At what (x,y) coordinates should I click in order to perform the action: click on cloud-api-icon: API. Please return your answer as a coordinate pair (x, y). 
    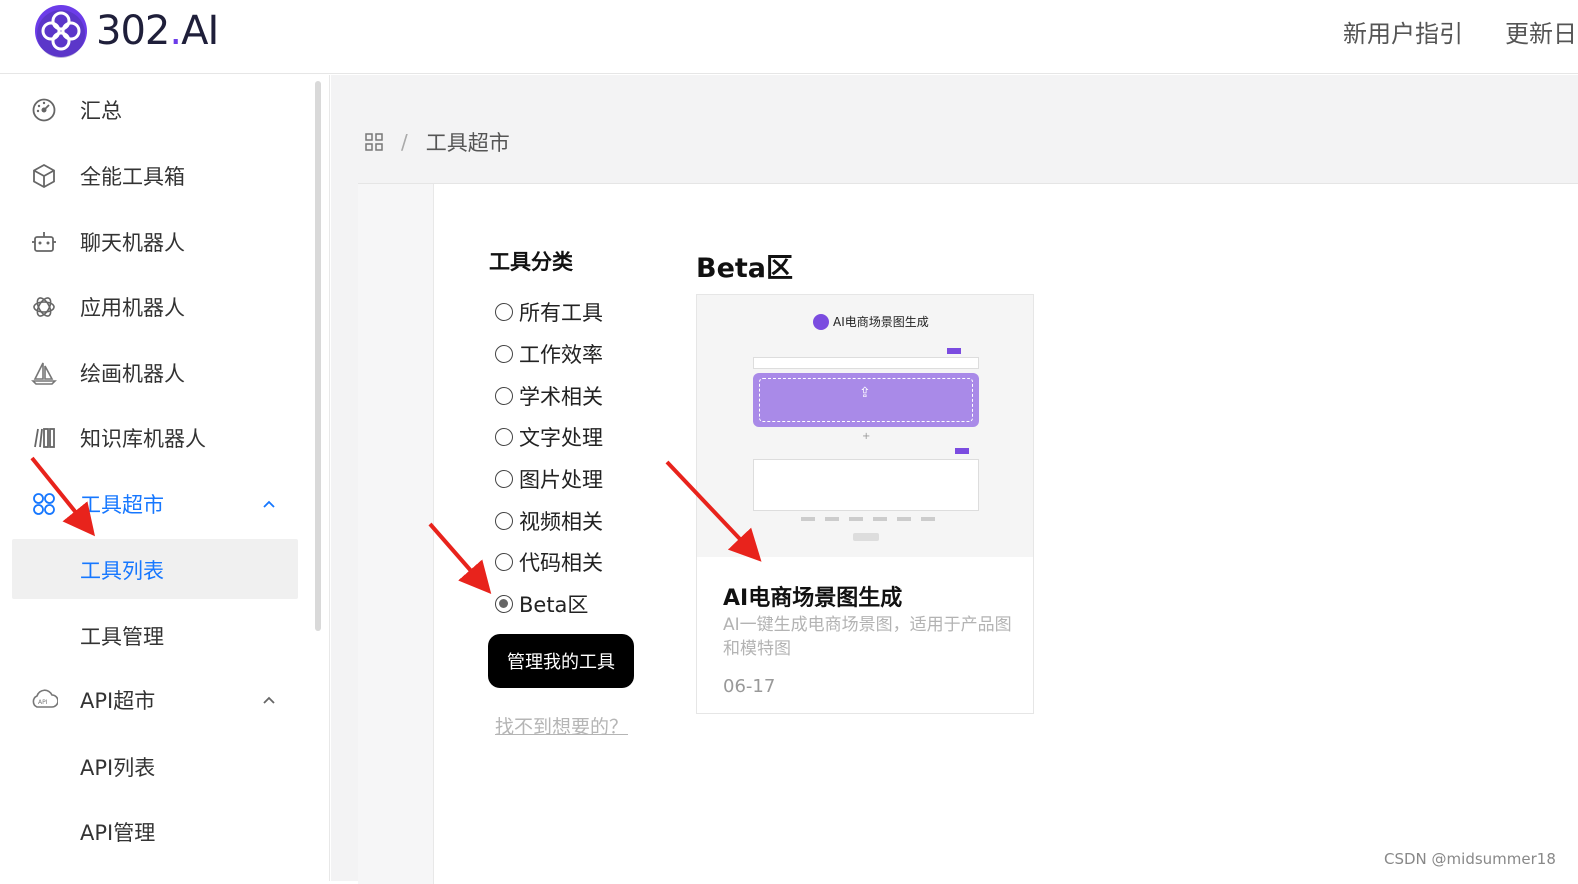
    Looking at the image, I should click on (44, 700).